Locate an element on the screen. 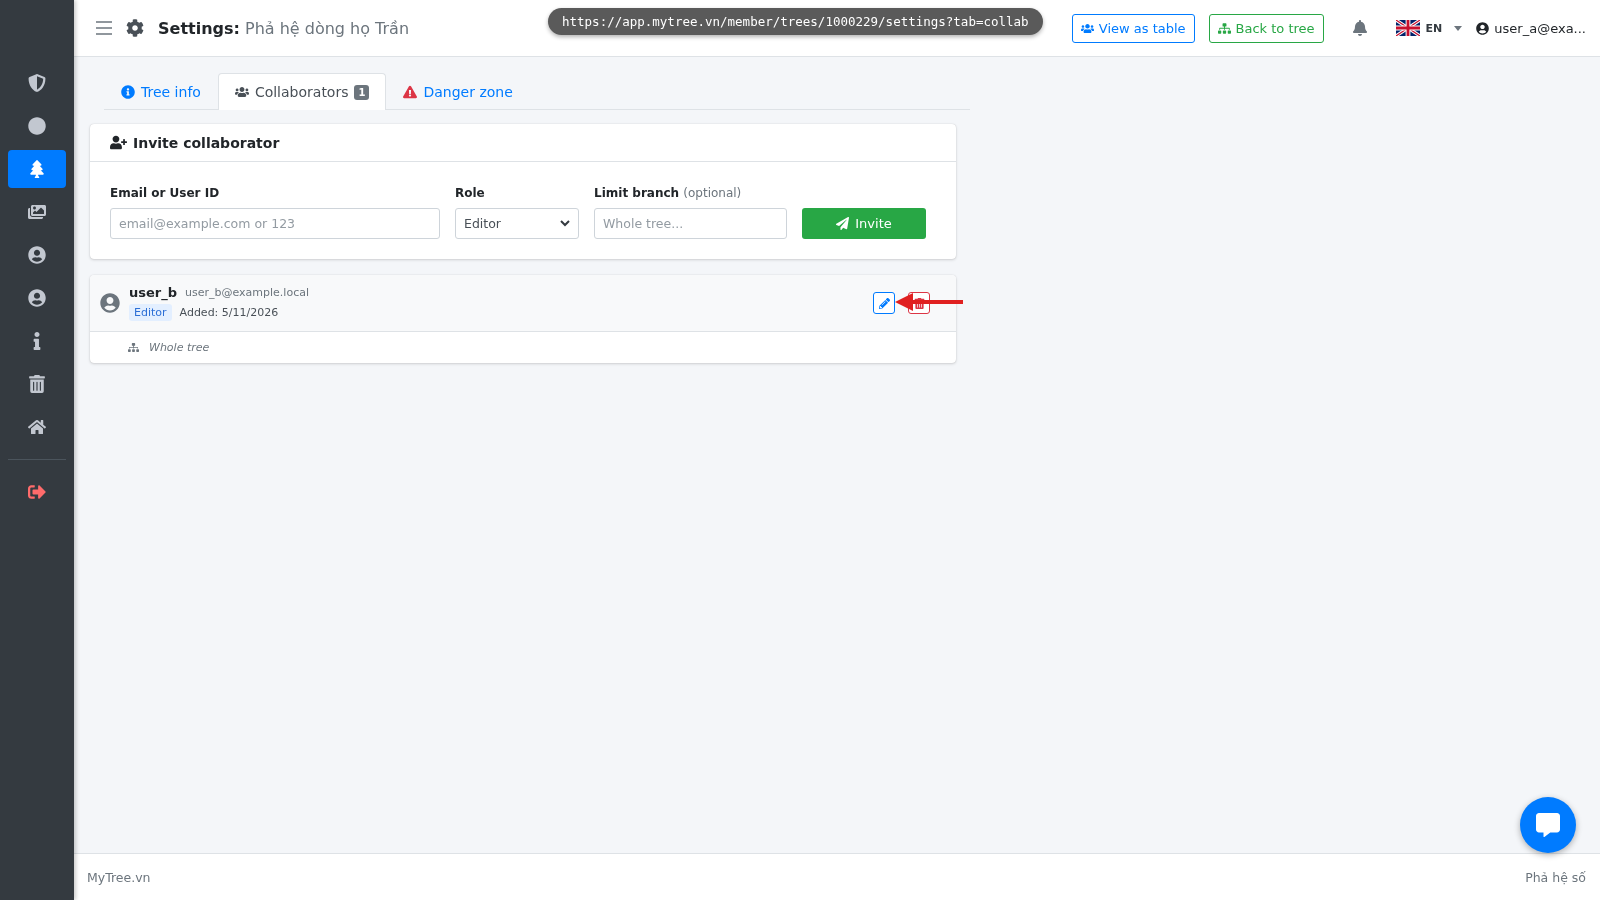  user-plus-icon is located at coordinates (118, 142).